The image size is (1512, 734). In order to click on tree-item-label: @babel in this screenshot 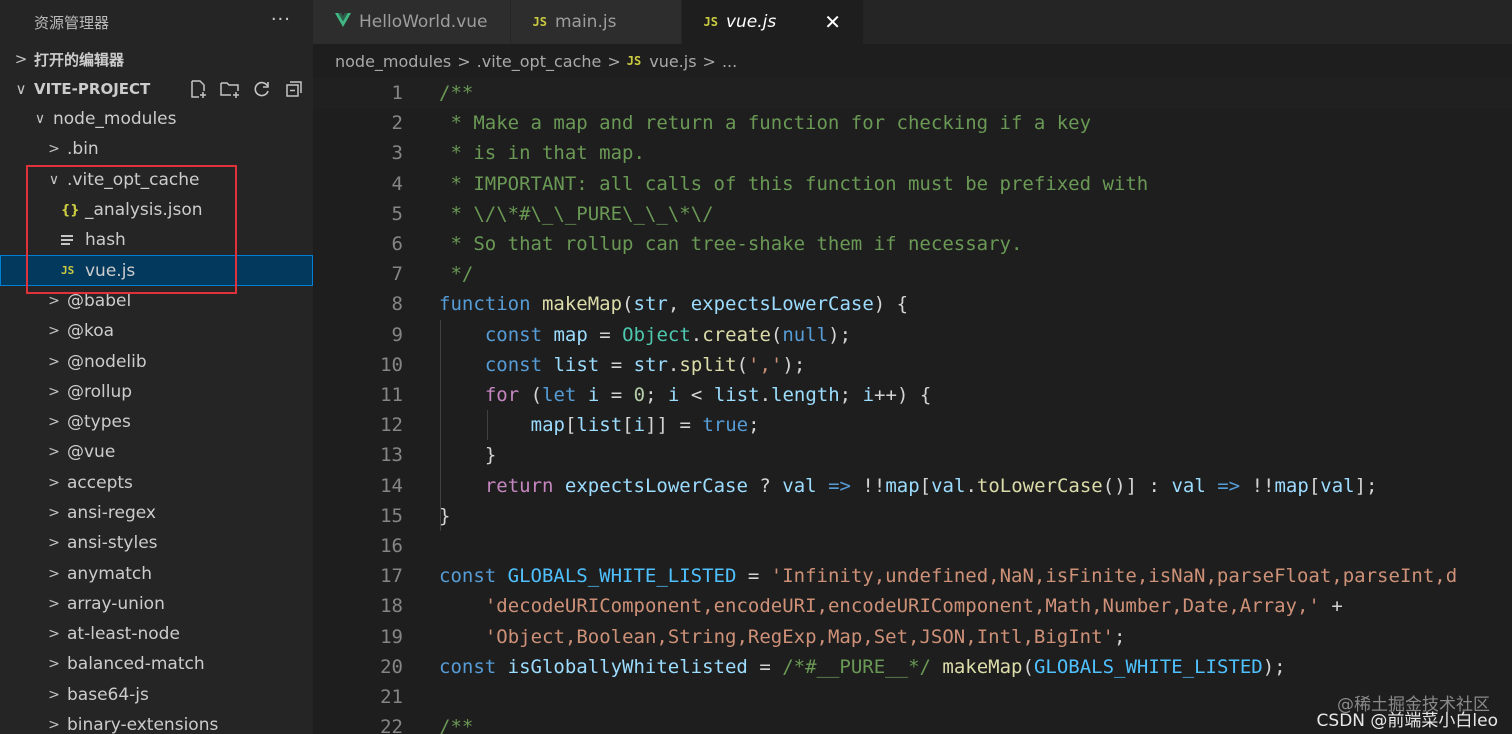, I will do `click(99, 300)`.